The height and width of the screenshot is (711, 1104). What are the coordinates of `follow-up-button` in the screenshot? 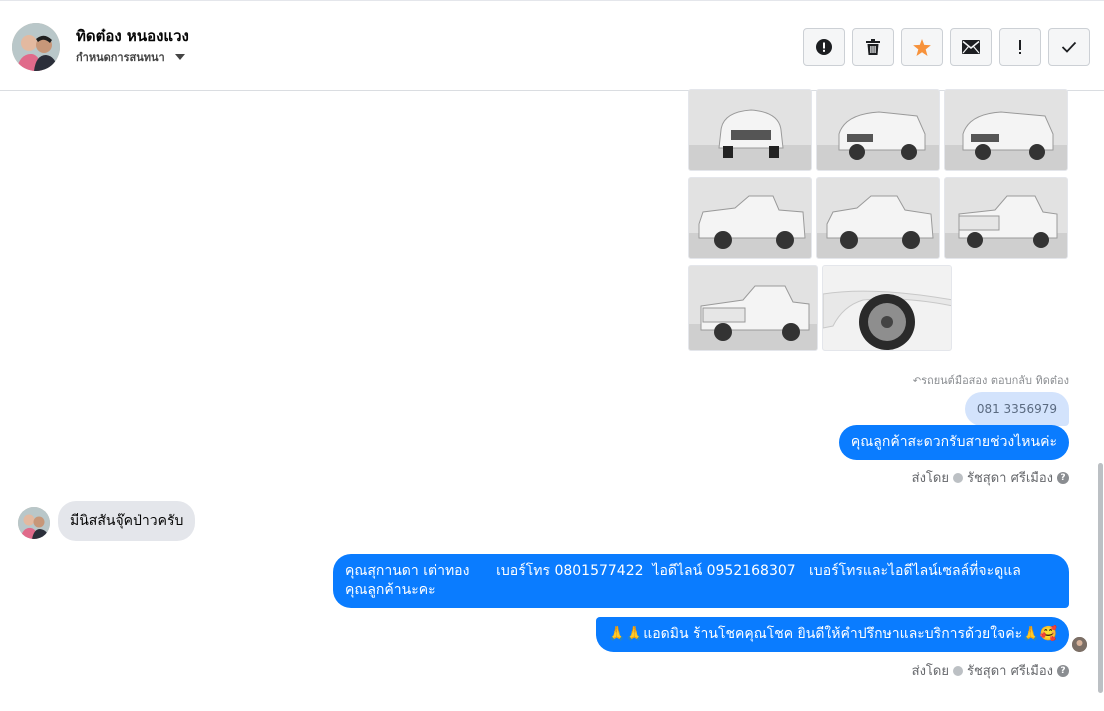 It's located at (1020, 47).